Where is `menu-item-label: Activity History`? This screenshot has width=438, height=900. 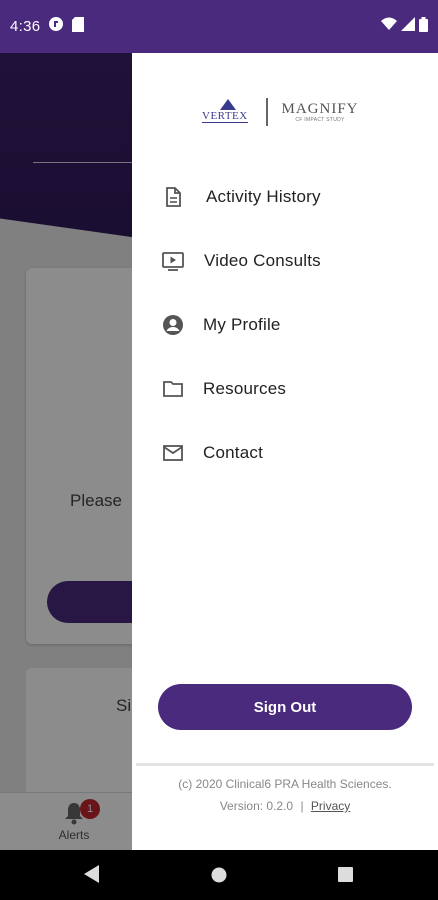
menu-item-label: Activity History is located at coordinates (263, 196).